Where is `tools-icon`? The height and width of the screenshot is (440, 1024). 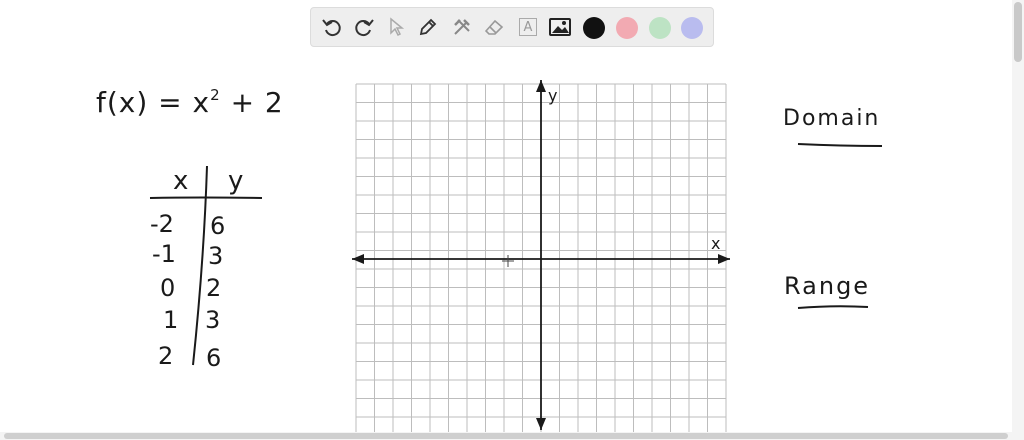
tools-icon is located at coordinates (462, 27).